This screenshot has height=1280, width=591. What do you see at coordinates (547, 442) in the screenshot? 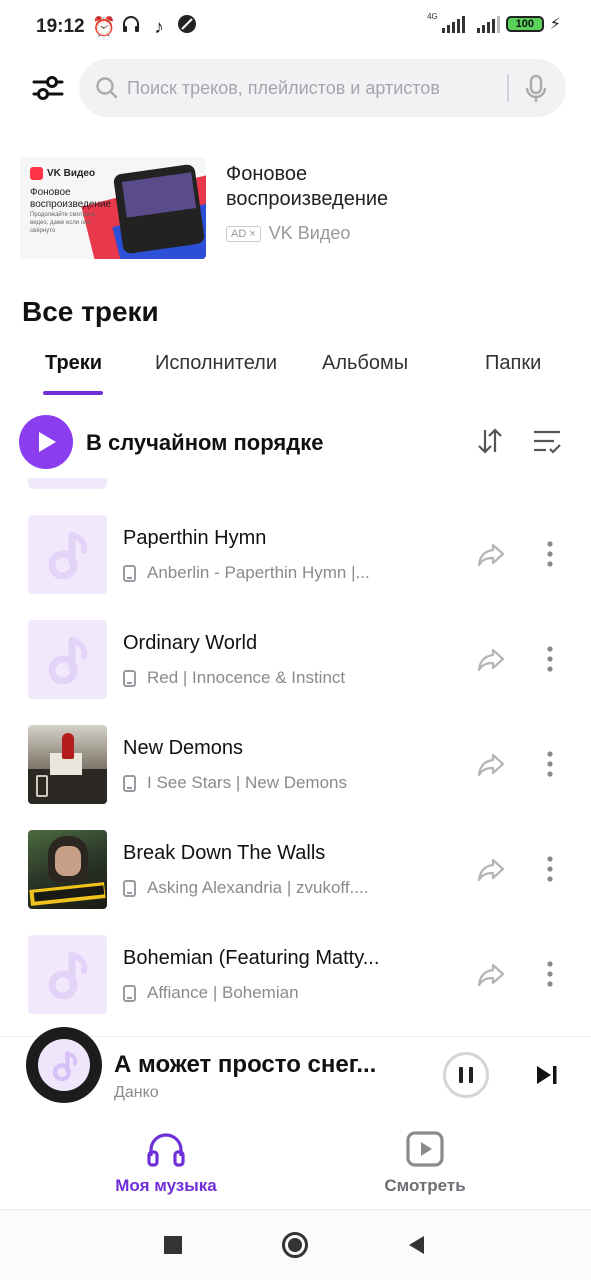
I see `filter-list-icon` at bounding box center [547, 442].